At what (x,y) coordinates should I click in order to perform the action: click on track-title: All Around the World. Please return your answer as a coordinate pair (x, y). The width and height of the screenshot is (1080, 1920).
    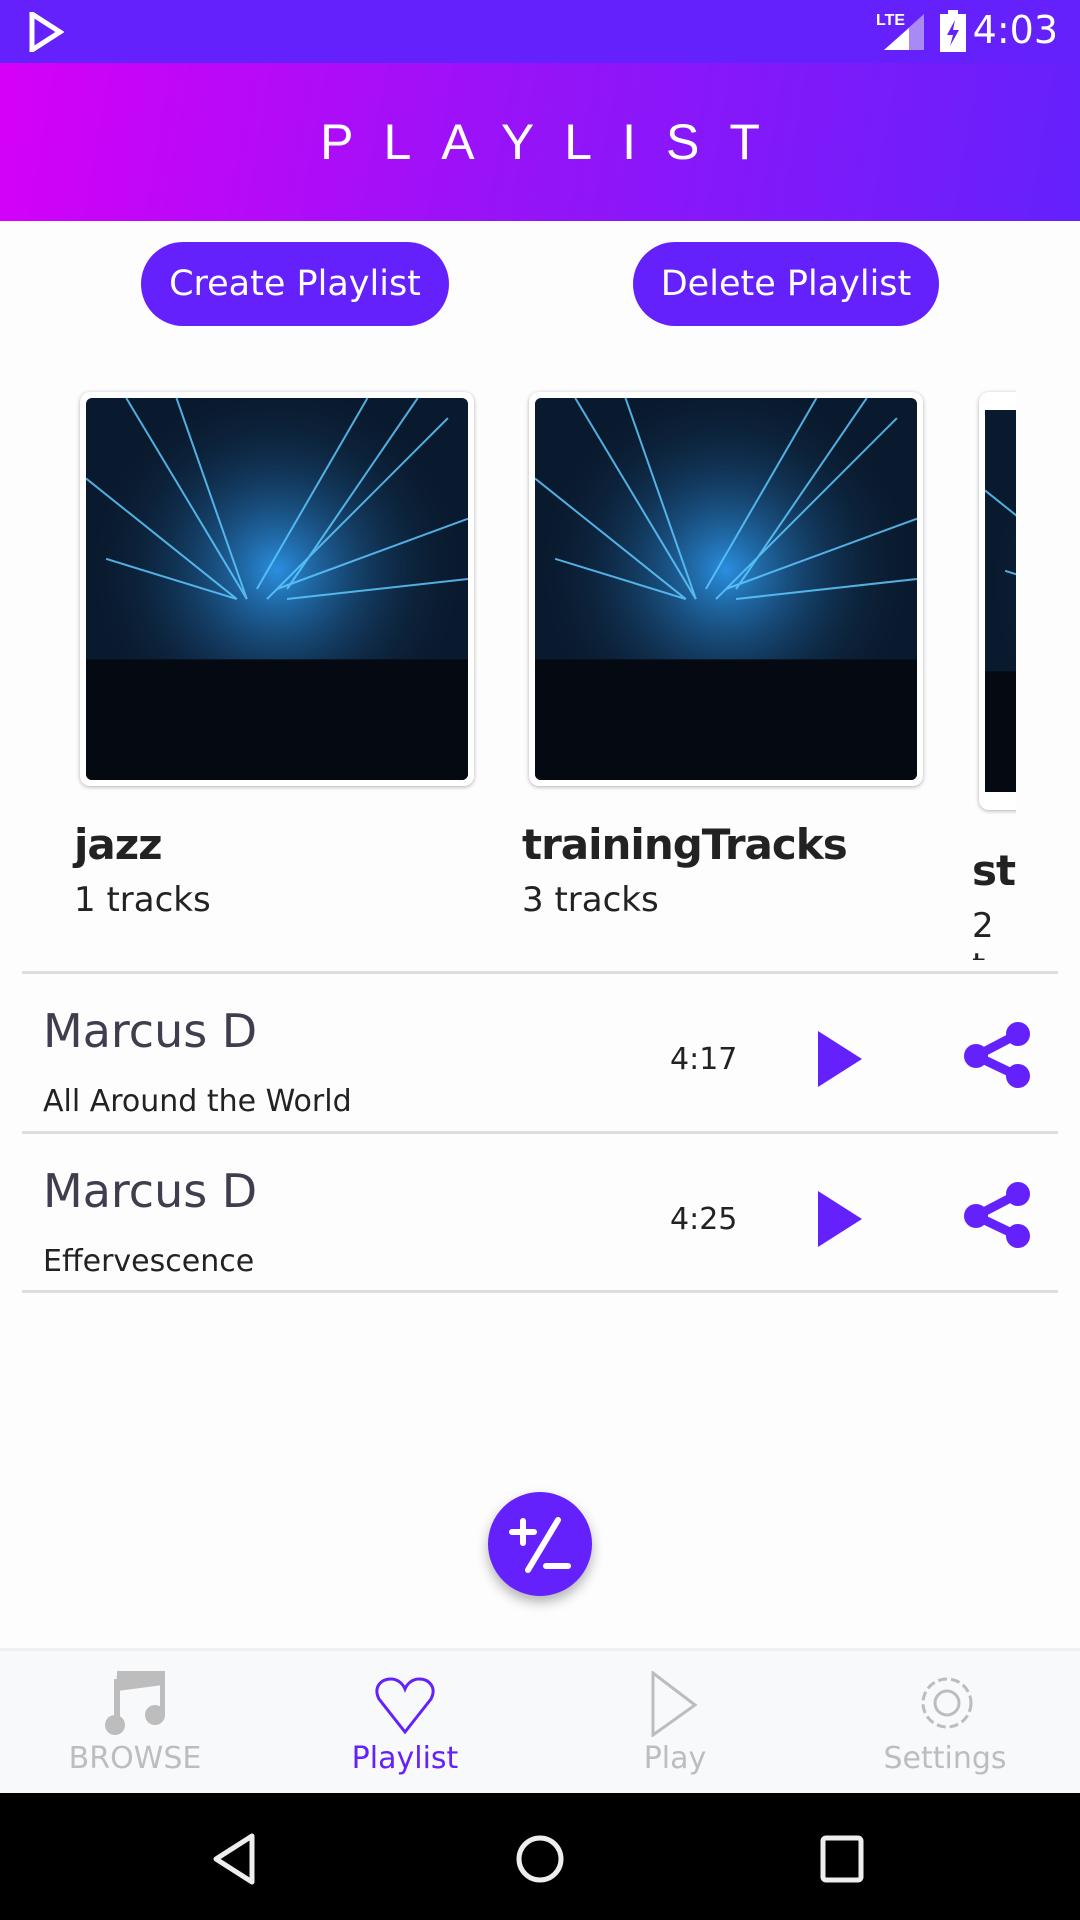
    Looking at the image, I should click on (197, 1101).